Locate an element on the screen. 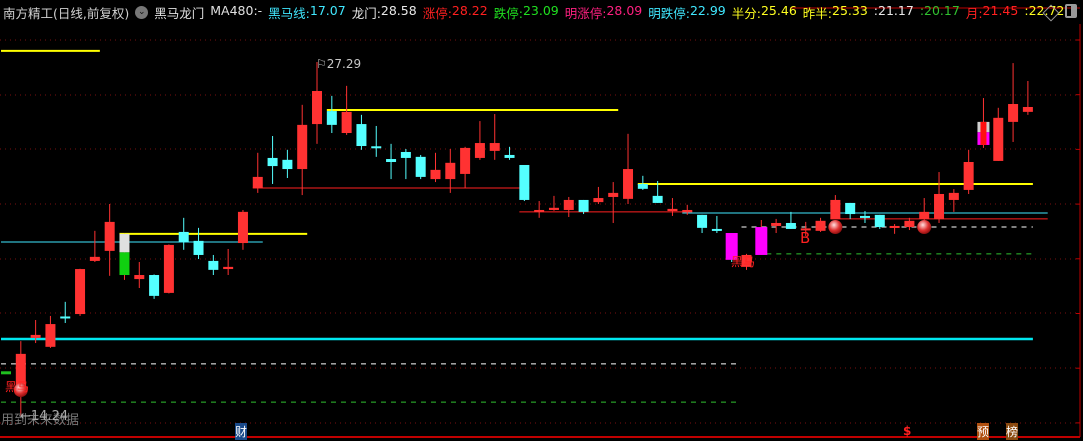  indicator-label: 明跌停: is located at coordinates (669, 13).